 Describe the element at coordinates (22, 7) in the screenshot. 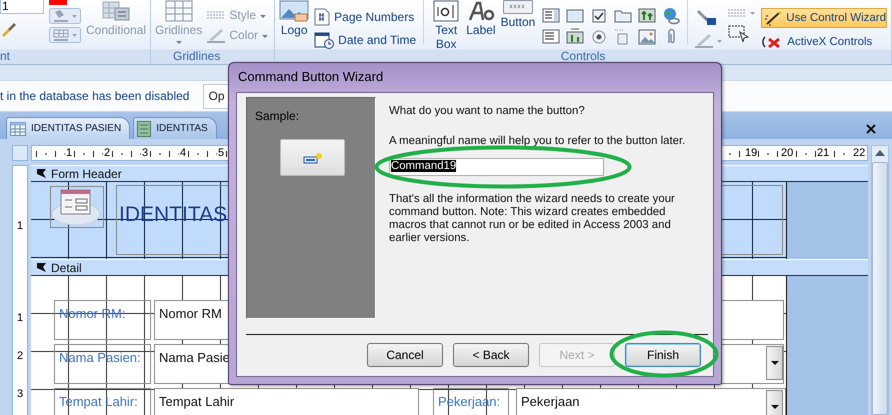

I see `font-size-field: 1` at that location.